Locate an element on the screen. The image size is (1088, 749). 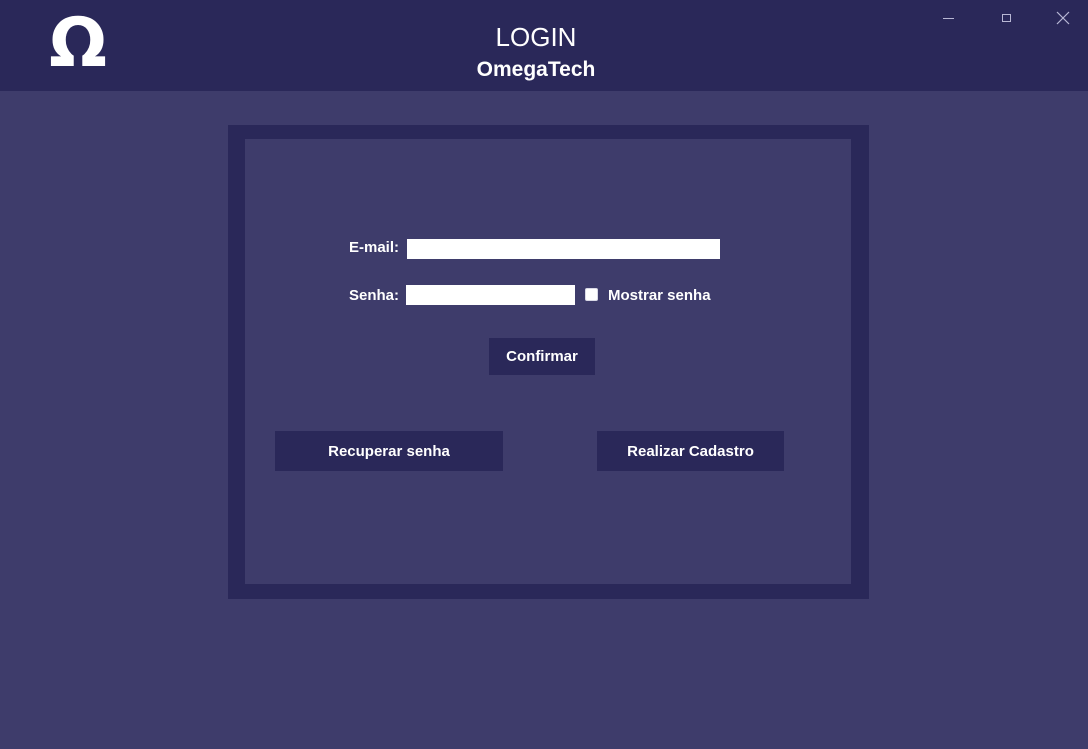
email-input is located at coordinates (563, 249).